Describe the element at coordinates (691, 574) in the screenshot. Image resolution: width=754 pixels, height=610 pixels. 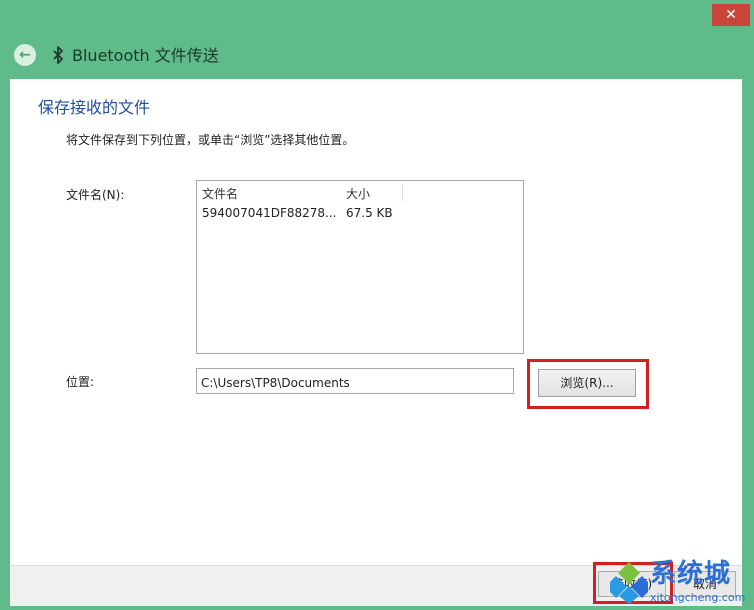
I see `watermark-brand: 系统城` at that location.